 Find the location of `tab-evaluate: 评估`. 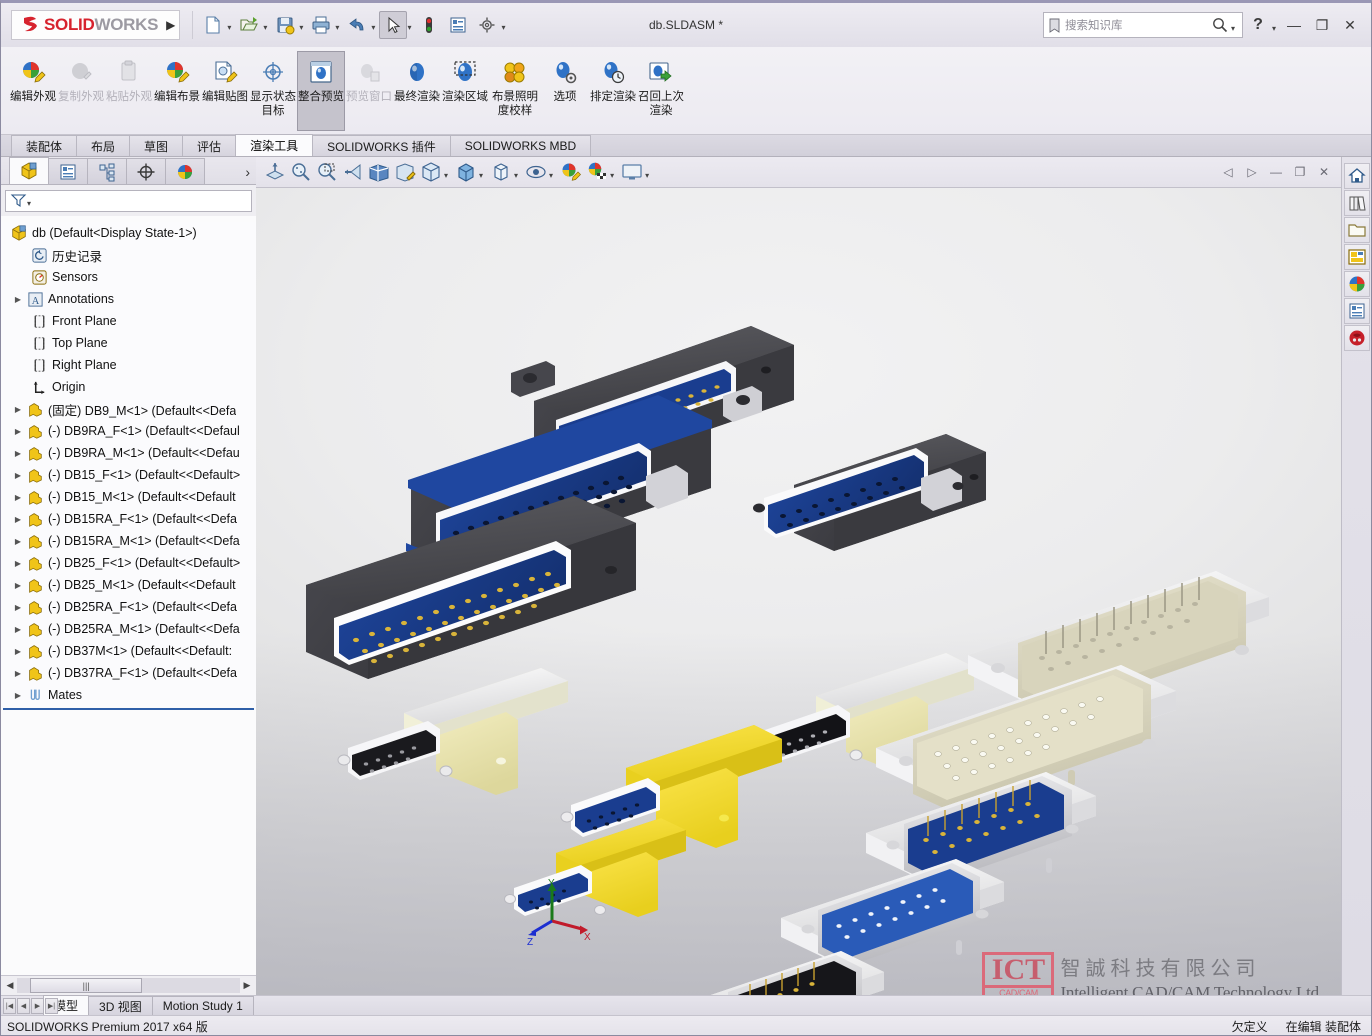

tab-evaluate: 评估 is located at coordinates (209, 145).